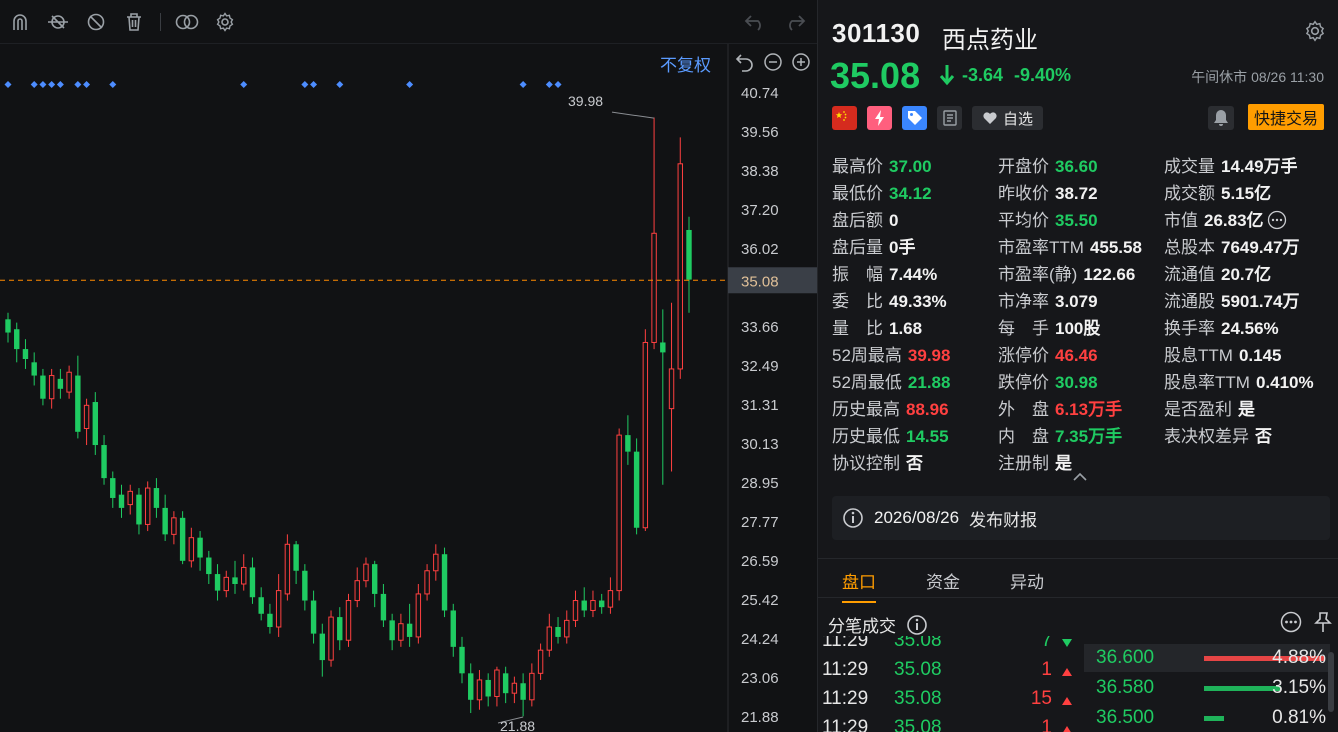 The width and height of the screenshot is (1338, 732). Describe the element at coordinates (917, 625) in the screenshot. I see `info-icon` at that location.